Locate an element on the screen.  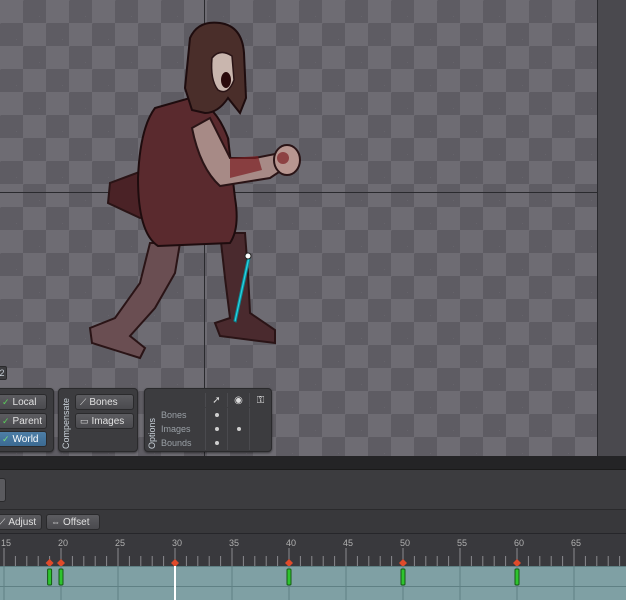
adjust-button: ⟋ Adjust is located at coordinates (21, 522).